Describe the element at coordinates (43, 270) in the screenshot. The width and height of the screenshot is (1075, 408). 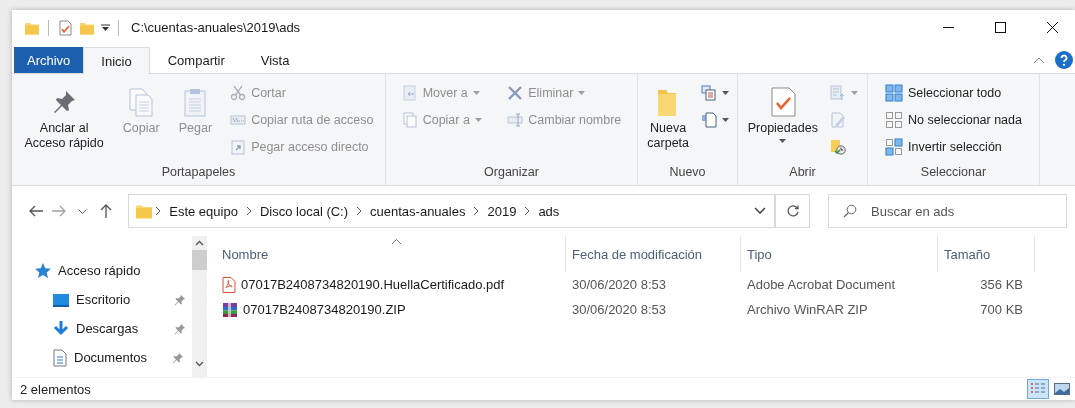
I see `star-icon` at that location.